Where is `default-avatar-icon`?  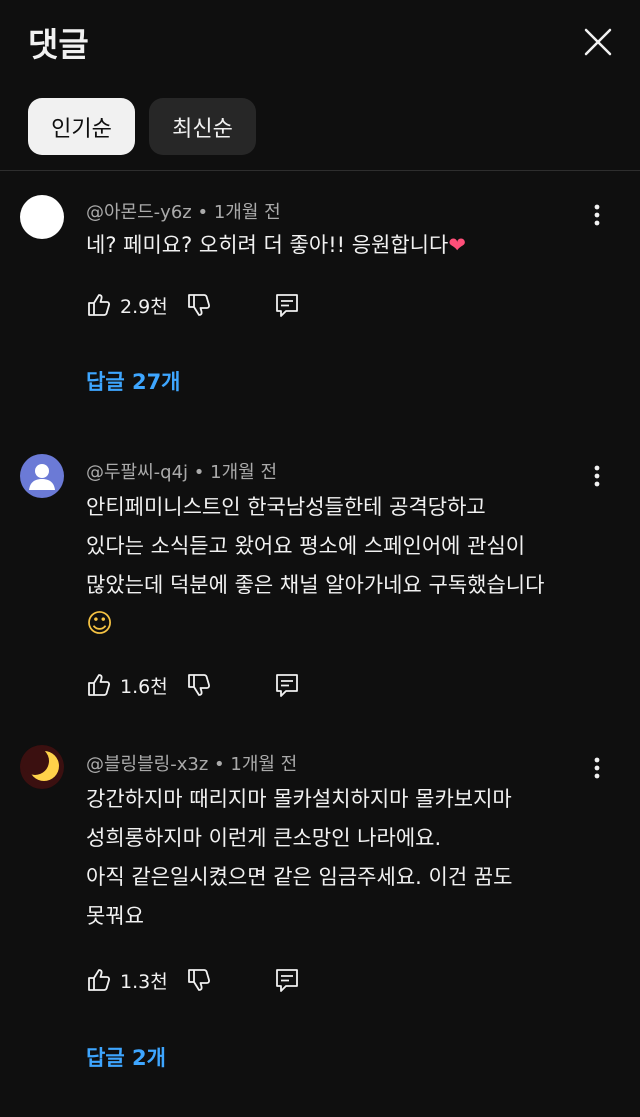
default-avatar-icon is located at coordinates (42, 477).